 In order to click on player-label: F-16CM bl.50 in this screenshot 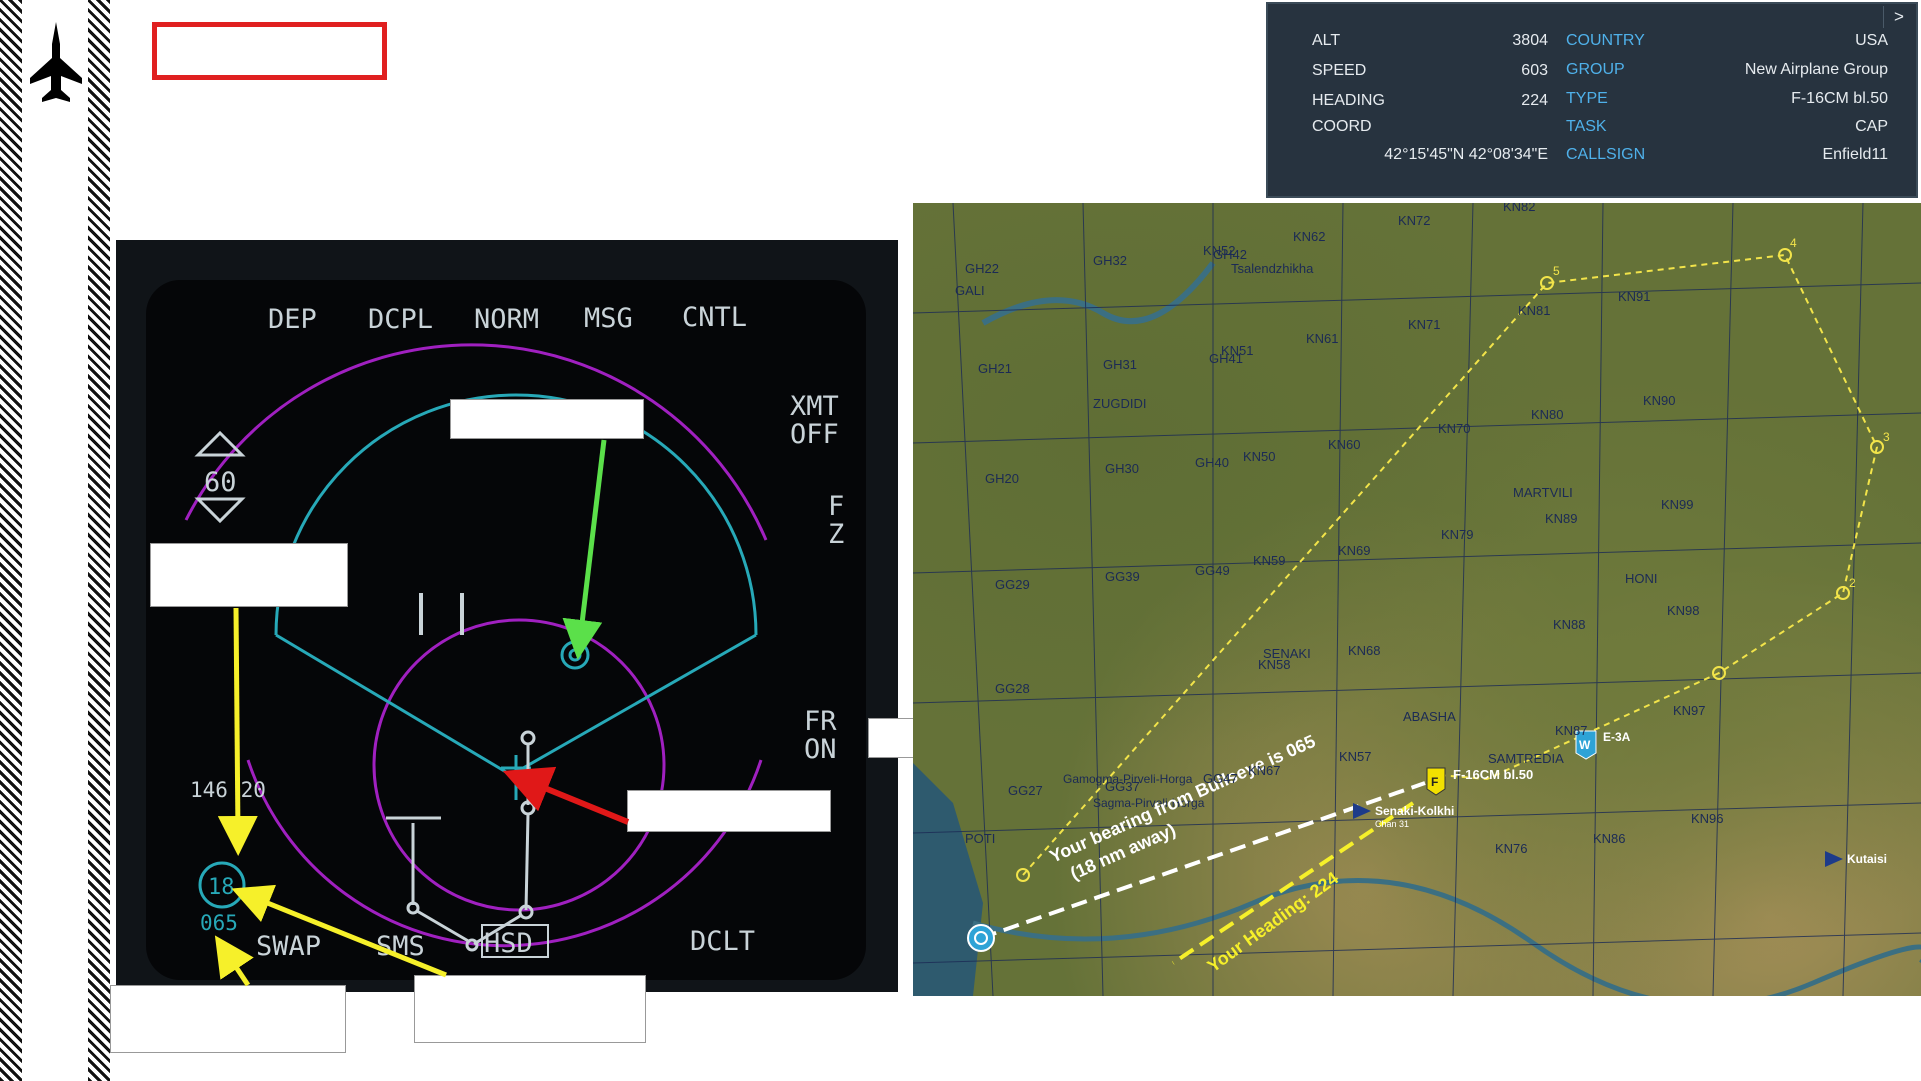, I will do `click(1493, 774)`.